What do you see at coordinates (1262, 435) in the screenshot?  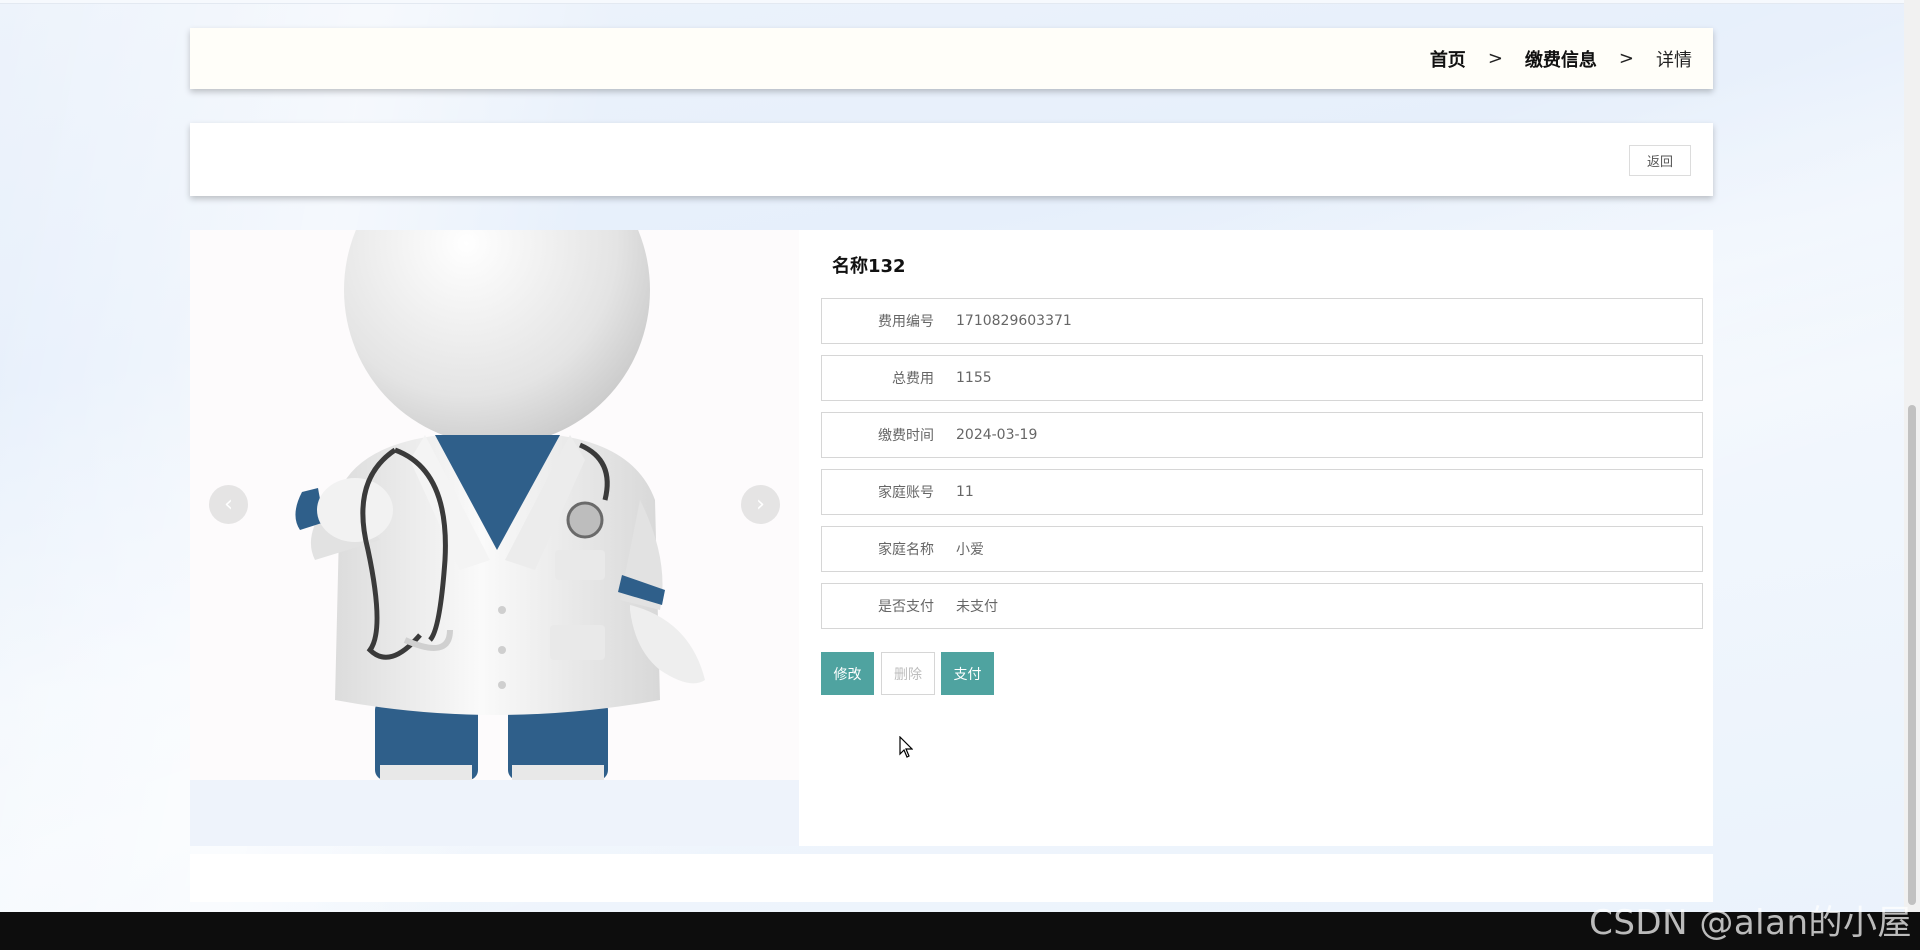 I see `field-payment-time: 缴费时间 2024-03-19` at bounding box center [1262, 435].